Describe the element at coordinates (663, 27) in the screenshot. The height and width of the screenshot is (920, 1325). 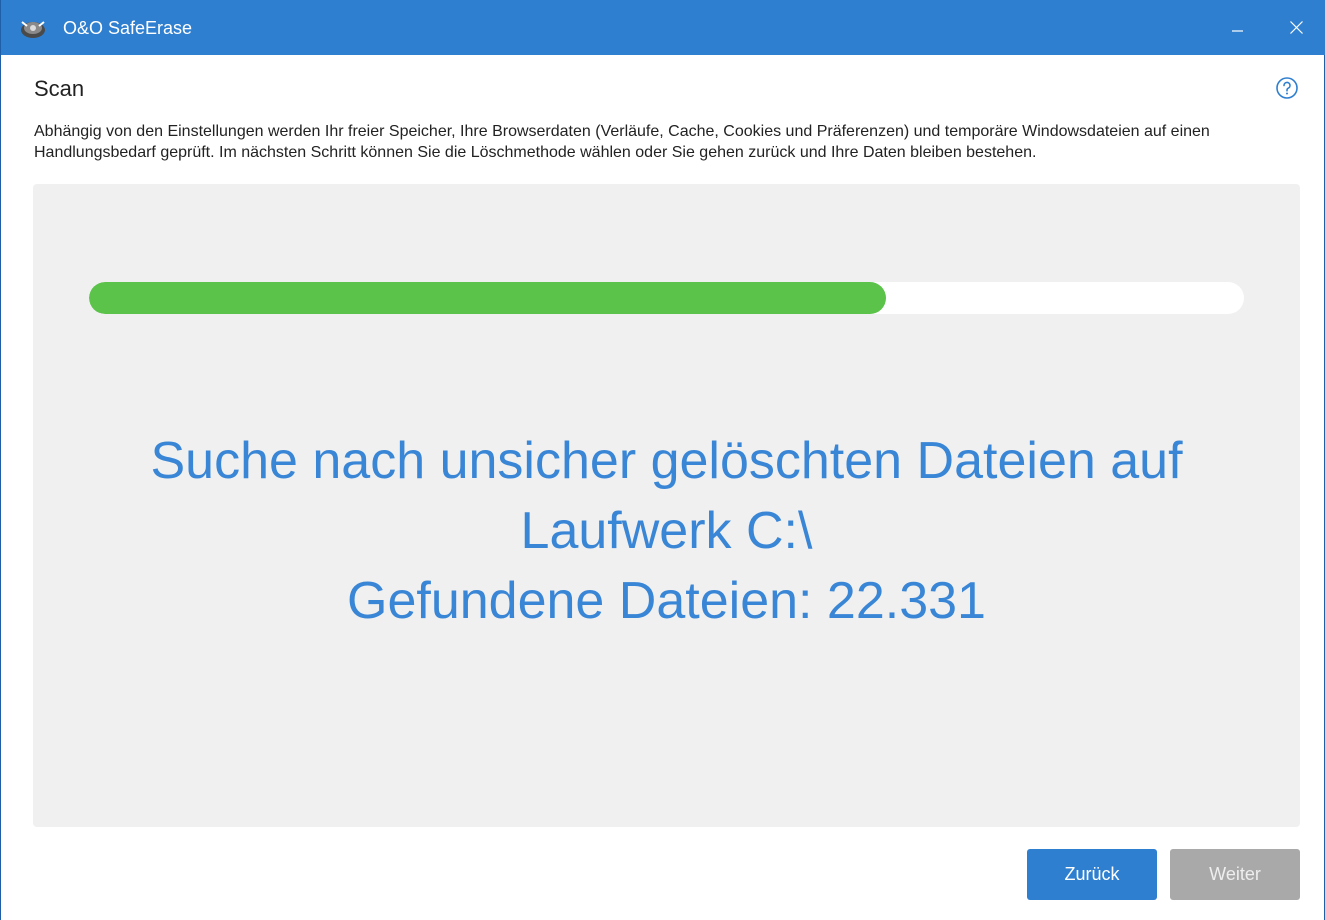
I see `title-bar: O&O SafeErase` at that location.